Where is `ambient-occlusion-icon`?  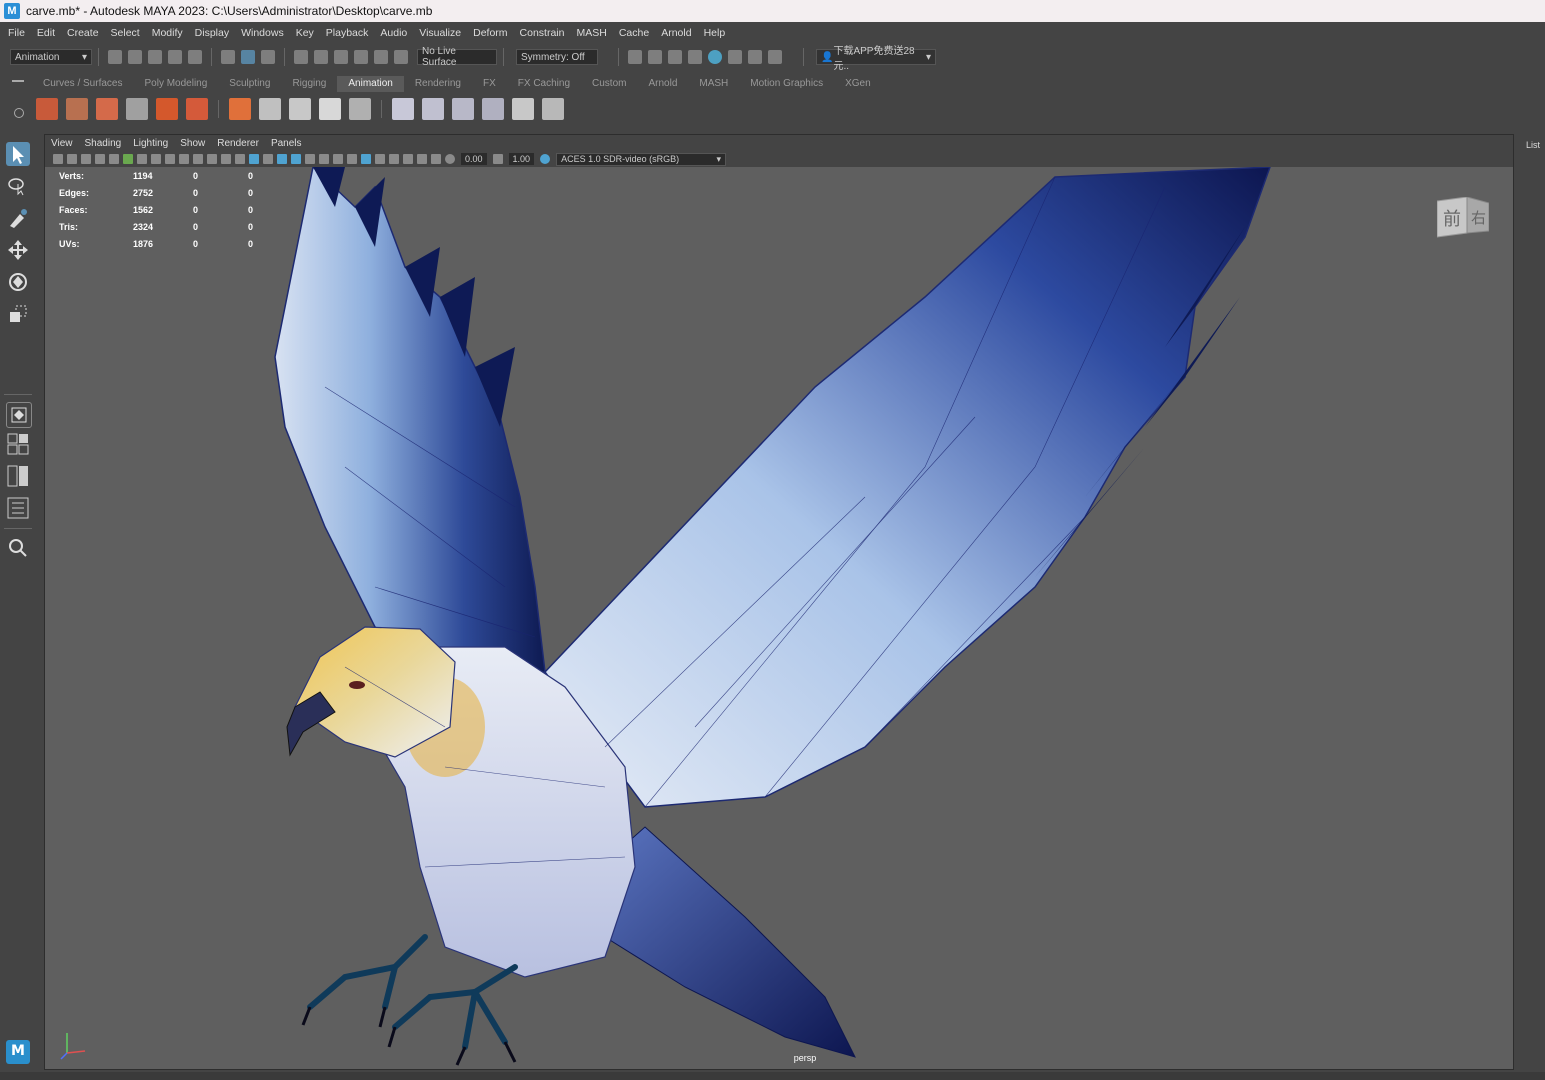 ambient-occlusion-icon is located at coordinates (338, 159).